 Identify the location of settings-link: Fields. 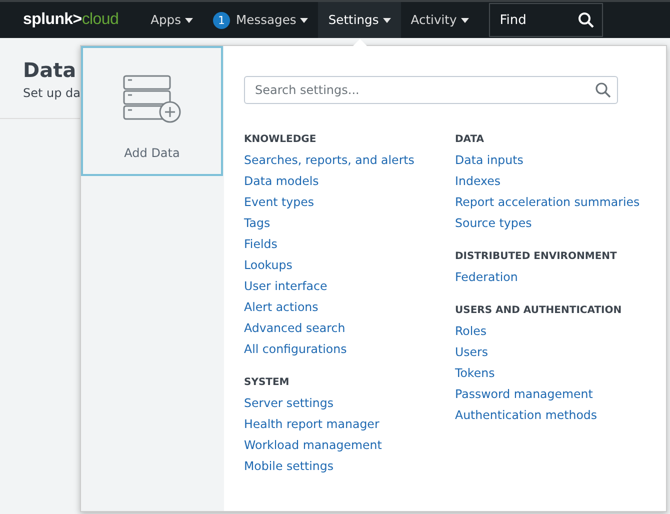
(349, 244).